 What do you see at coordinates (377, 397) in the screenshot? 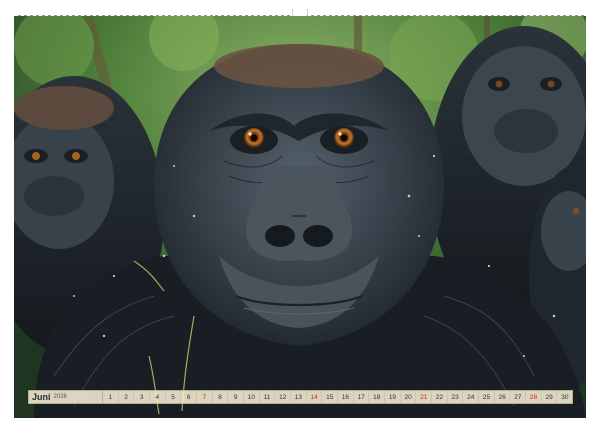
I see `day-cell: 18` at bounding box center [377, 397].